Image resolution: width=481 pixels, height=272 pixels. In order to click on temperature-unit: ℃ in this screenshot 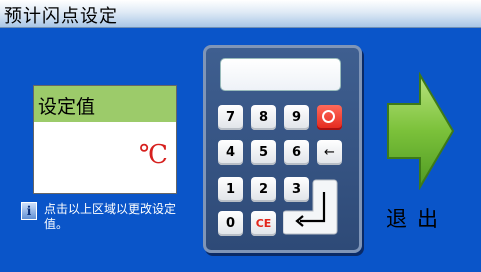, I will do `click(153, 155)`.